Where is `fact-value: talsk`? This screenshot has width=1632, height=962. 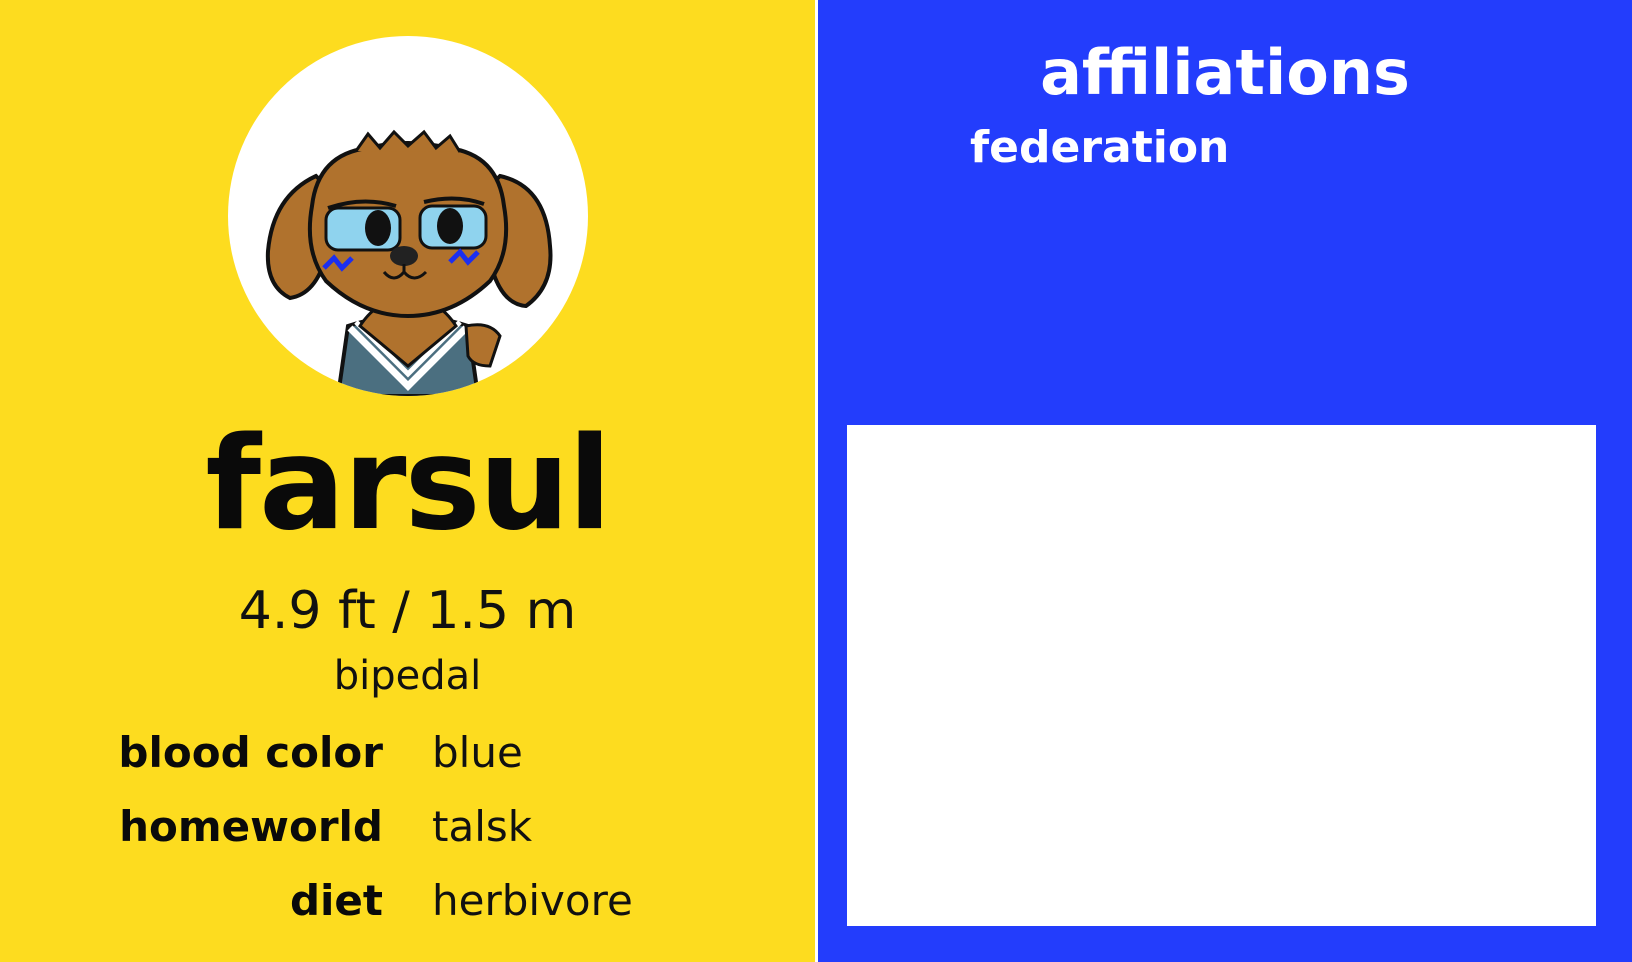 fact-value: talsk is located at coordinates (482, 826).